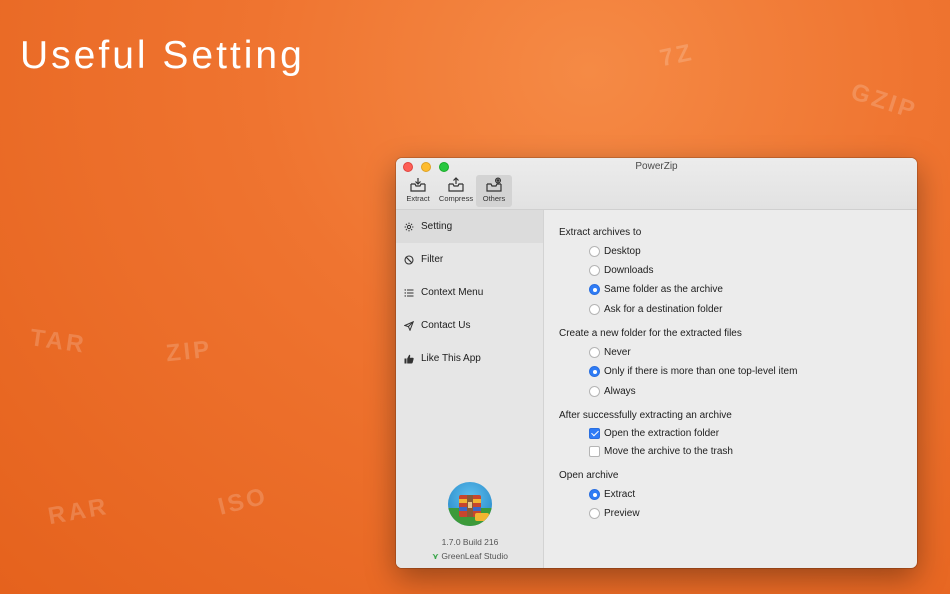  I want to click on watermark-gzip: GZIP, so click(884, 101).